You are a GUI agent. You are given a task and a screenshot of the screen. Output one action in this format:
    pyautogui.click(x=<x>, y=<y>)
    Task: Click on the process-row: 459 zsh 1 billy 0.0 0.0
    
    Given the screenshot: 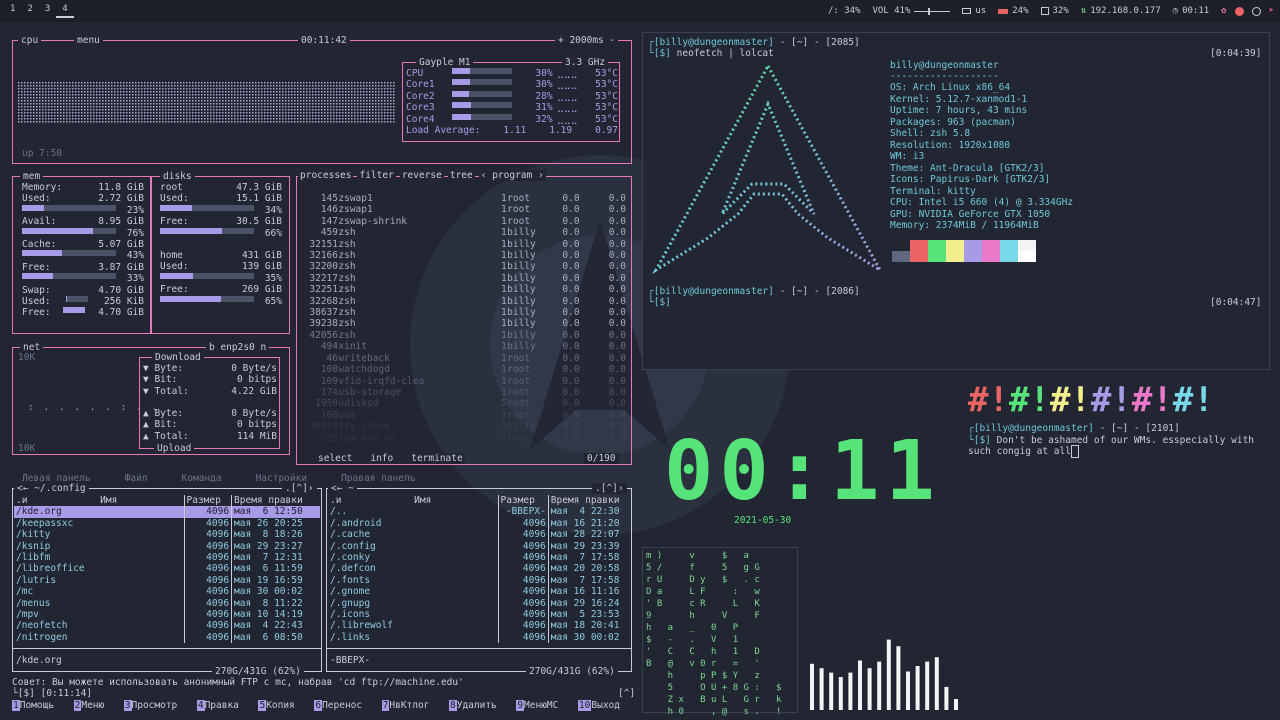 What is the action you would take?
    pyautogui.click(x=464, y=232)
    